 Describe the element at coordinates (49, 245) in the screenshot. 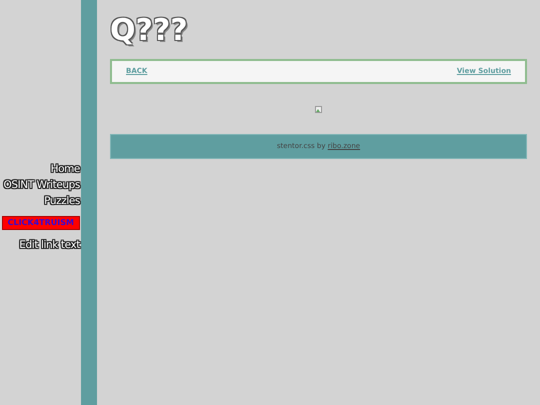

I see `sidebar-link: Edit link text` at that location.